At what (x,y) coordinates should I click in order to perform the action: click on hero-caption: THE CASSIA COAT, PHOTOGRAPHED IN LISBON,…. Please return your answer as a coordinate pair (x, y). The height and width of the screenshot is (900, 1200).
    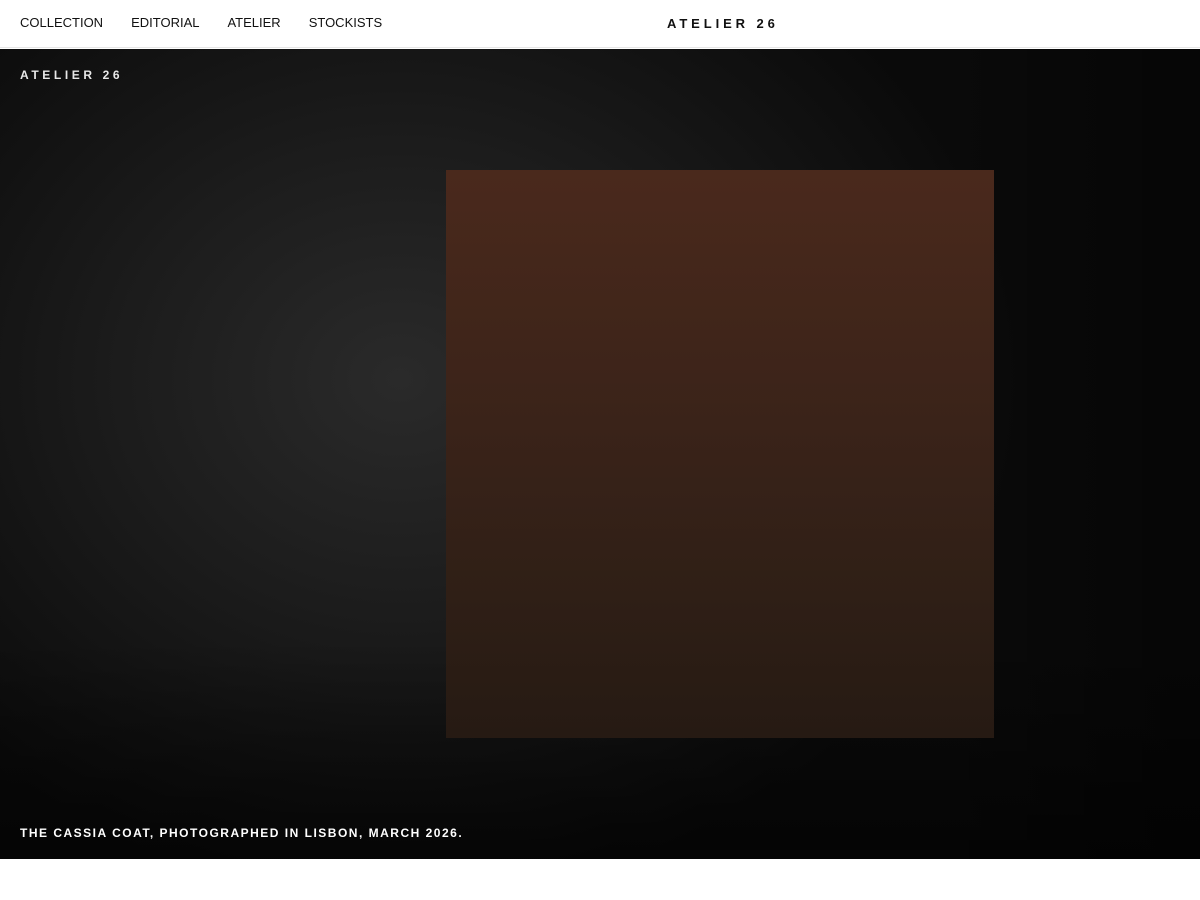
    Looking at the image, I should click on (242, 833).